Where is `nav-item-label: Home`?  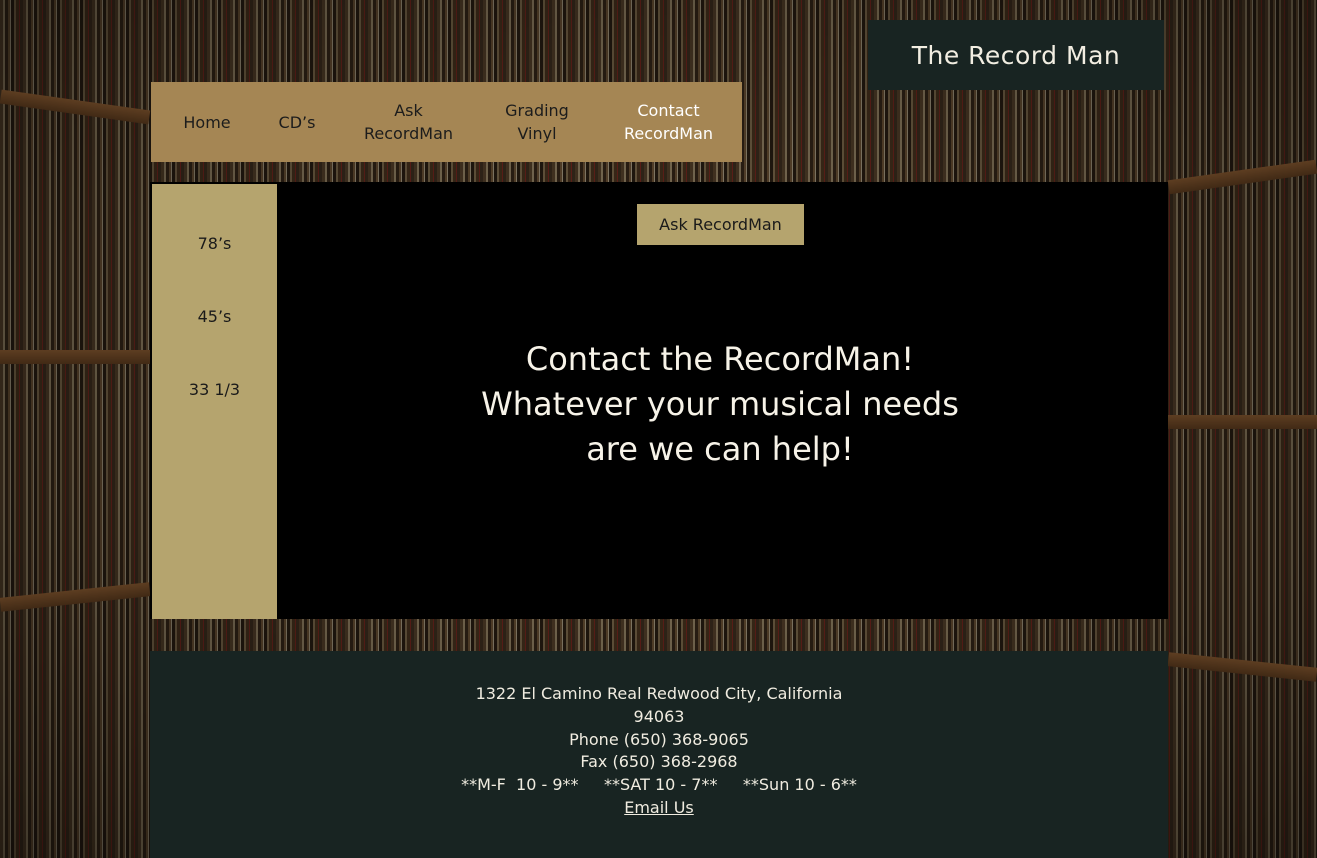 nav-item-label: Home is located at coordinates (207, 122).